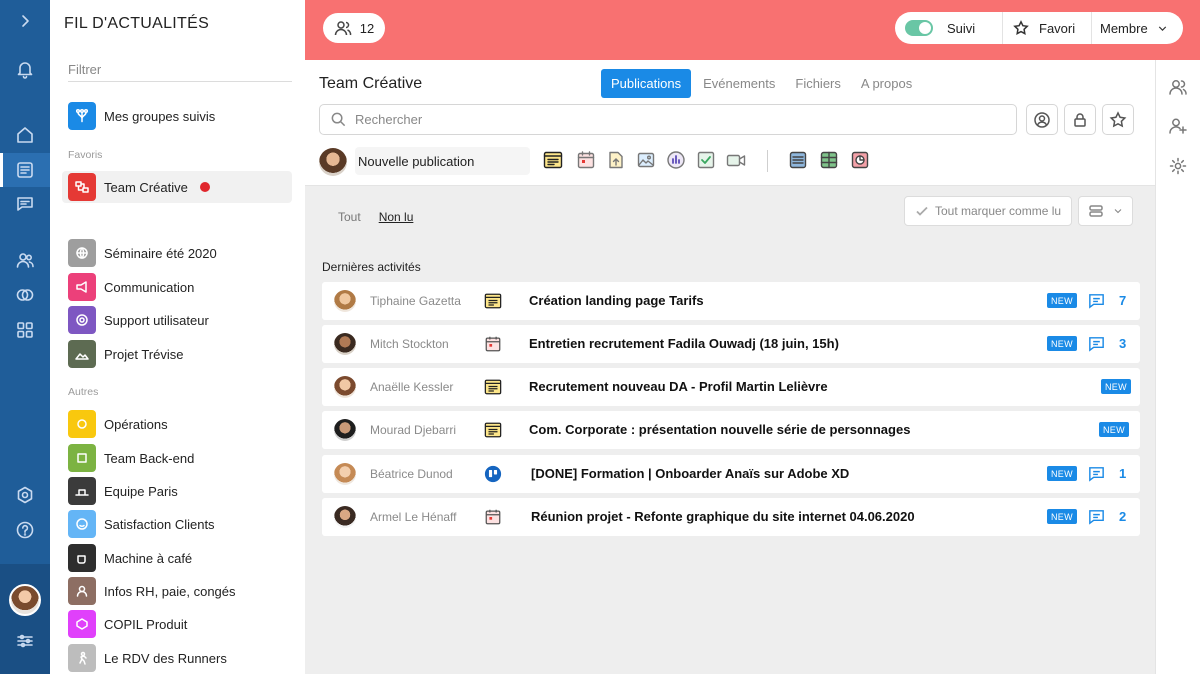 The image size is (1200, 674). What do you see at coordinates (616, 160) in the screenshot?
I see `file-upload-icon` at bounding box center [616, 160].